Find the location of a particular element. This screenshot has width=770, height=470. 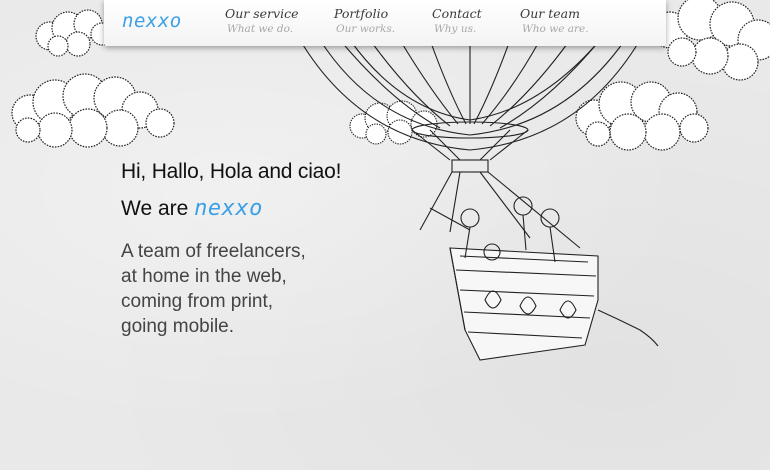

nav-item-subtitle: What we do. is located at coordinates (260, 29).